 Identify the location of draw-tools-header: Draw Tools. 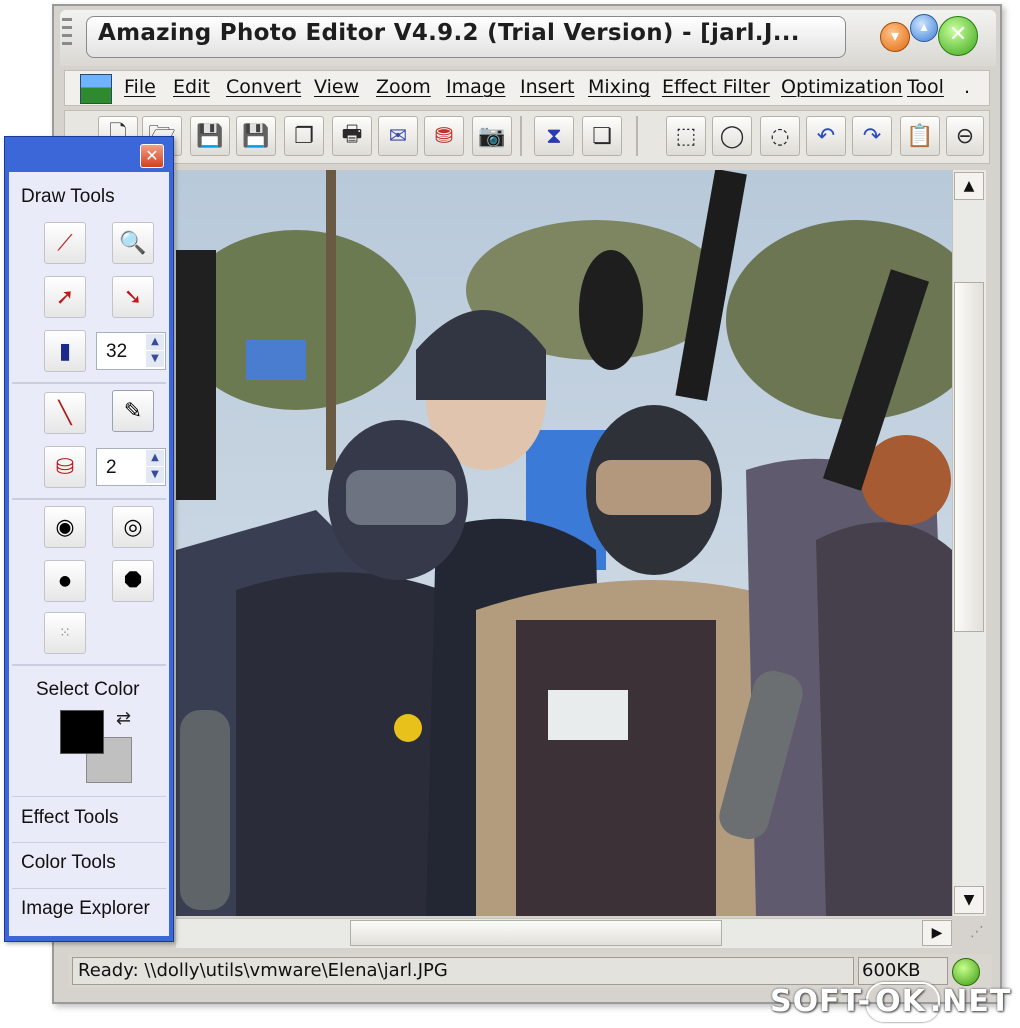
(68, 197).